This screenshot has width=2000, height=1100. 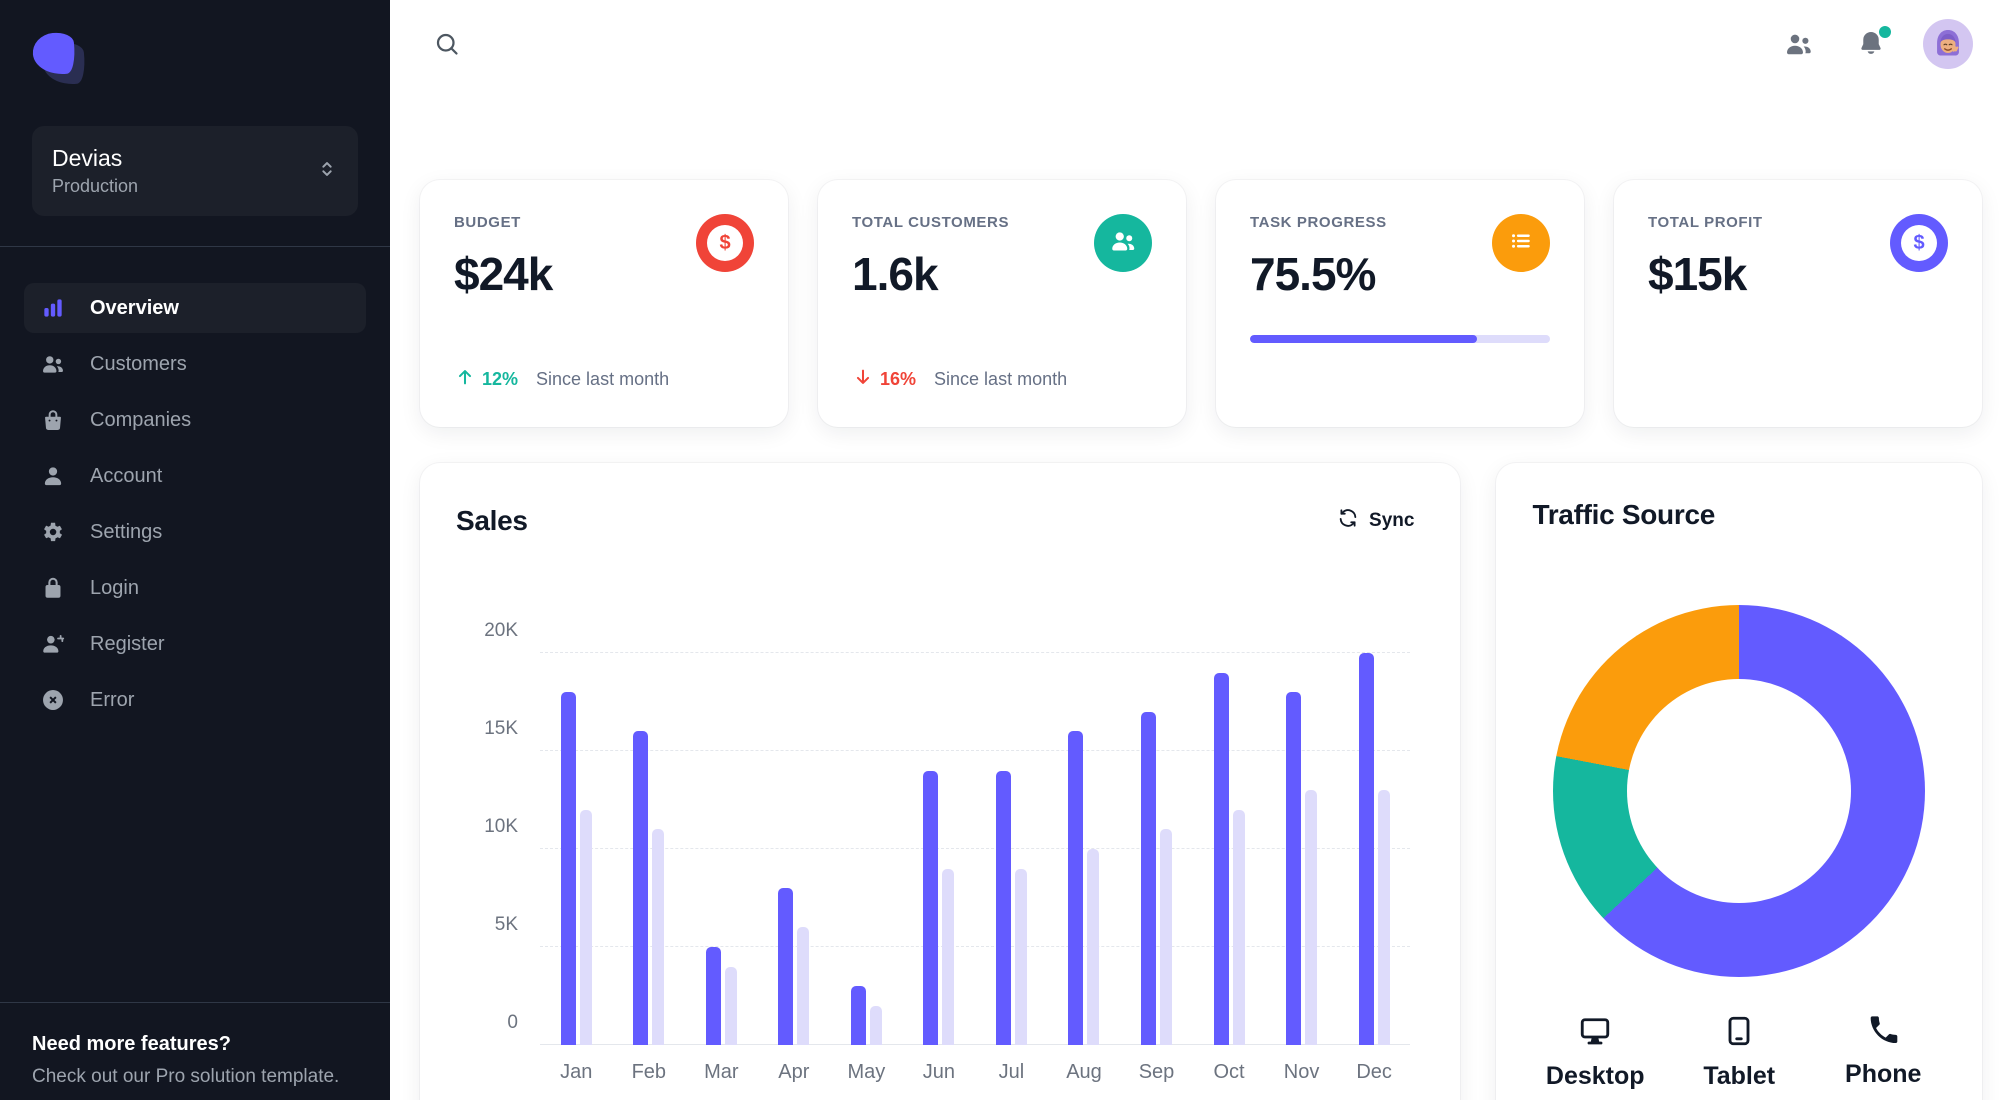 I want to click on budget-trend-caption: Since last month, so click(x=603, y=379).